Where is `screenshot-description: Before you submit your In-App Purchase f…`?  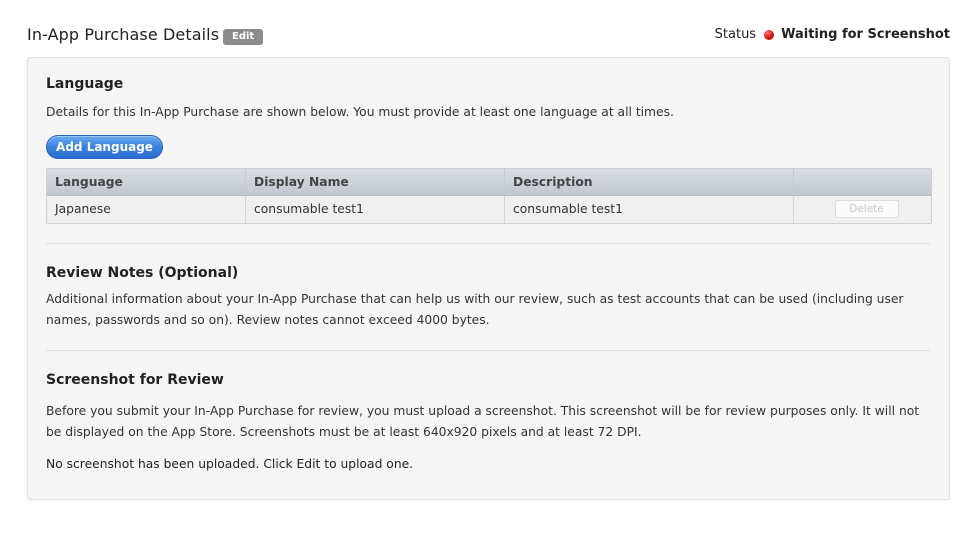 screenshot-description: Before you submit your In-App Purchase f… is located at coordinates (483, 421).